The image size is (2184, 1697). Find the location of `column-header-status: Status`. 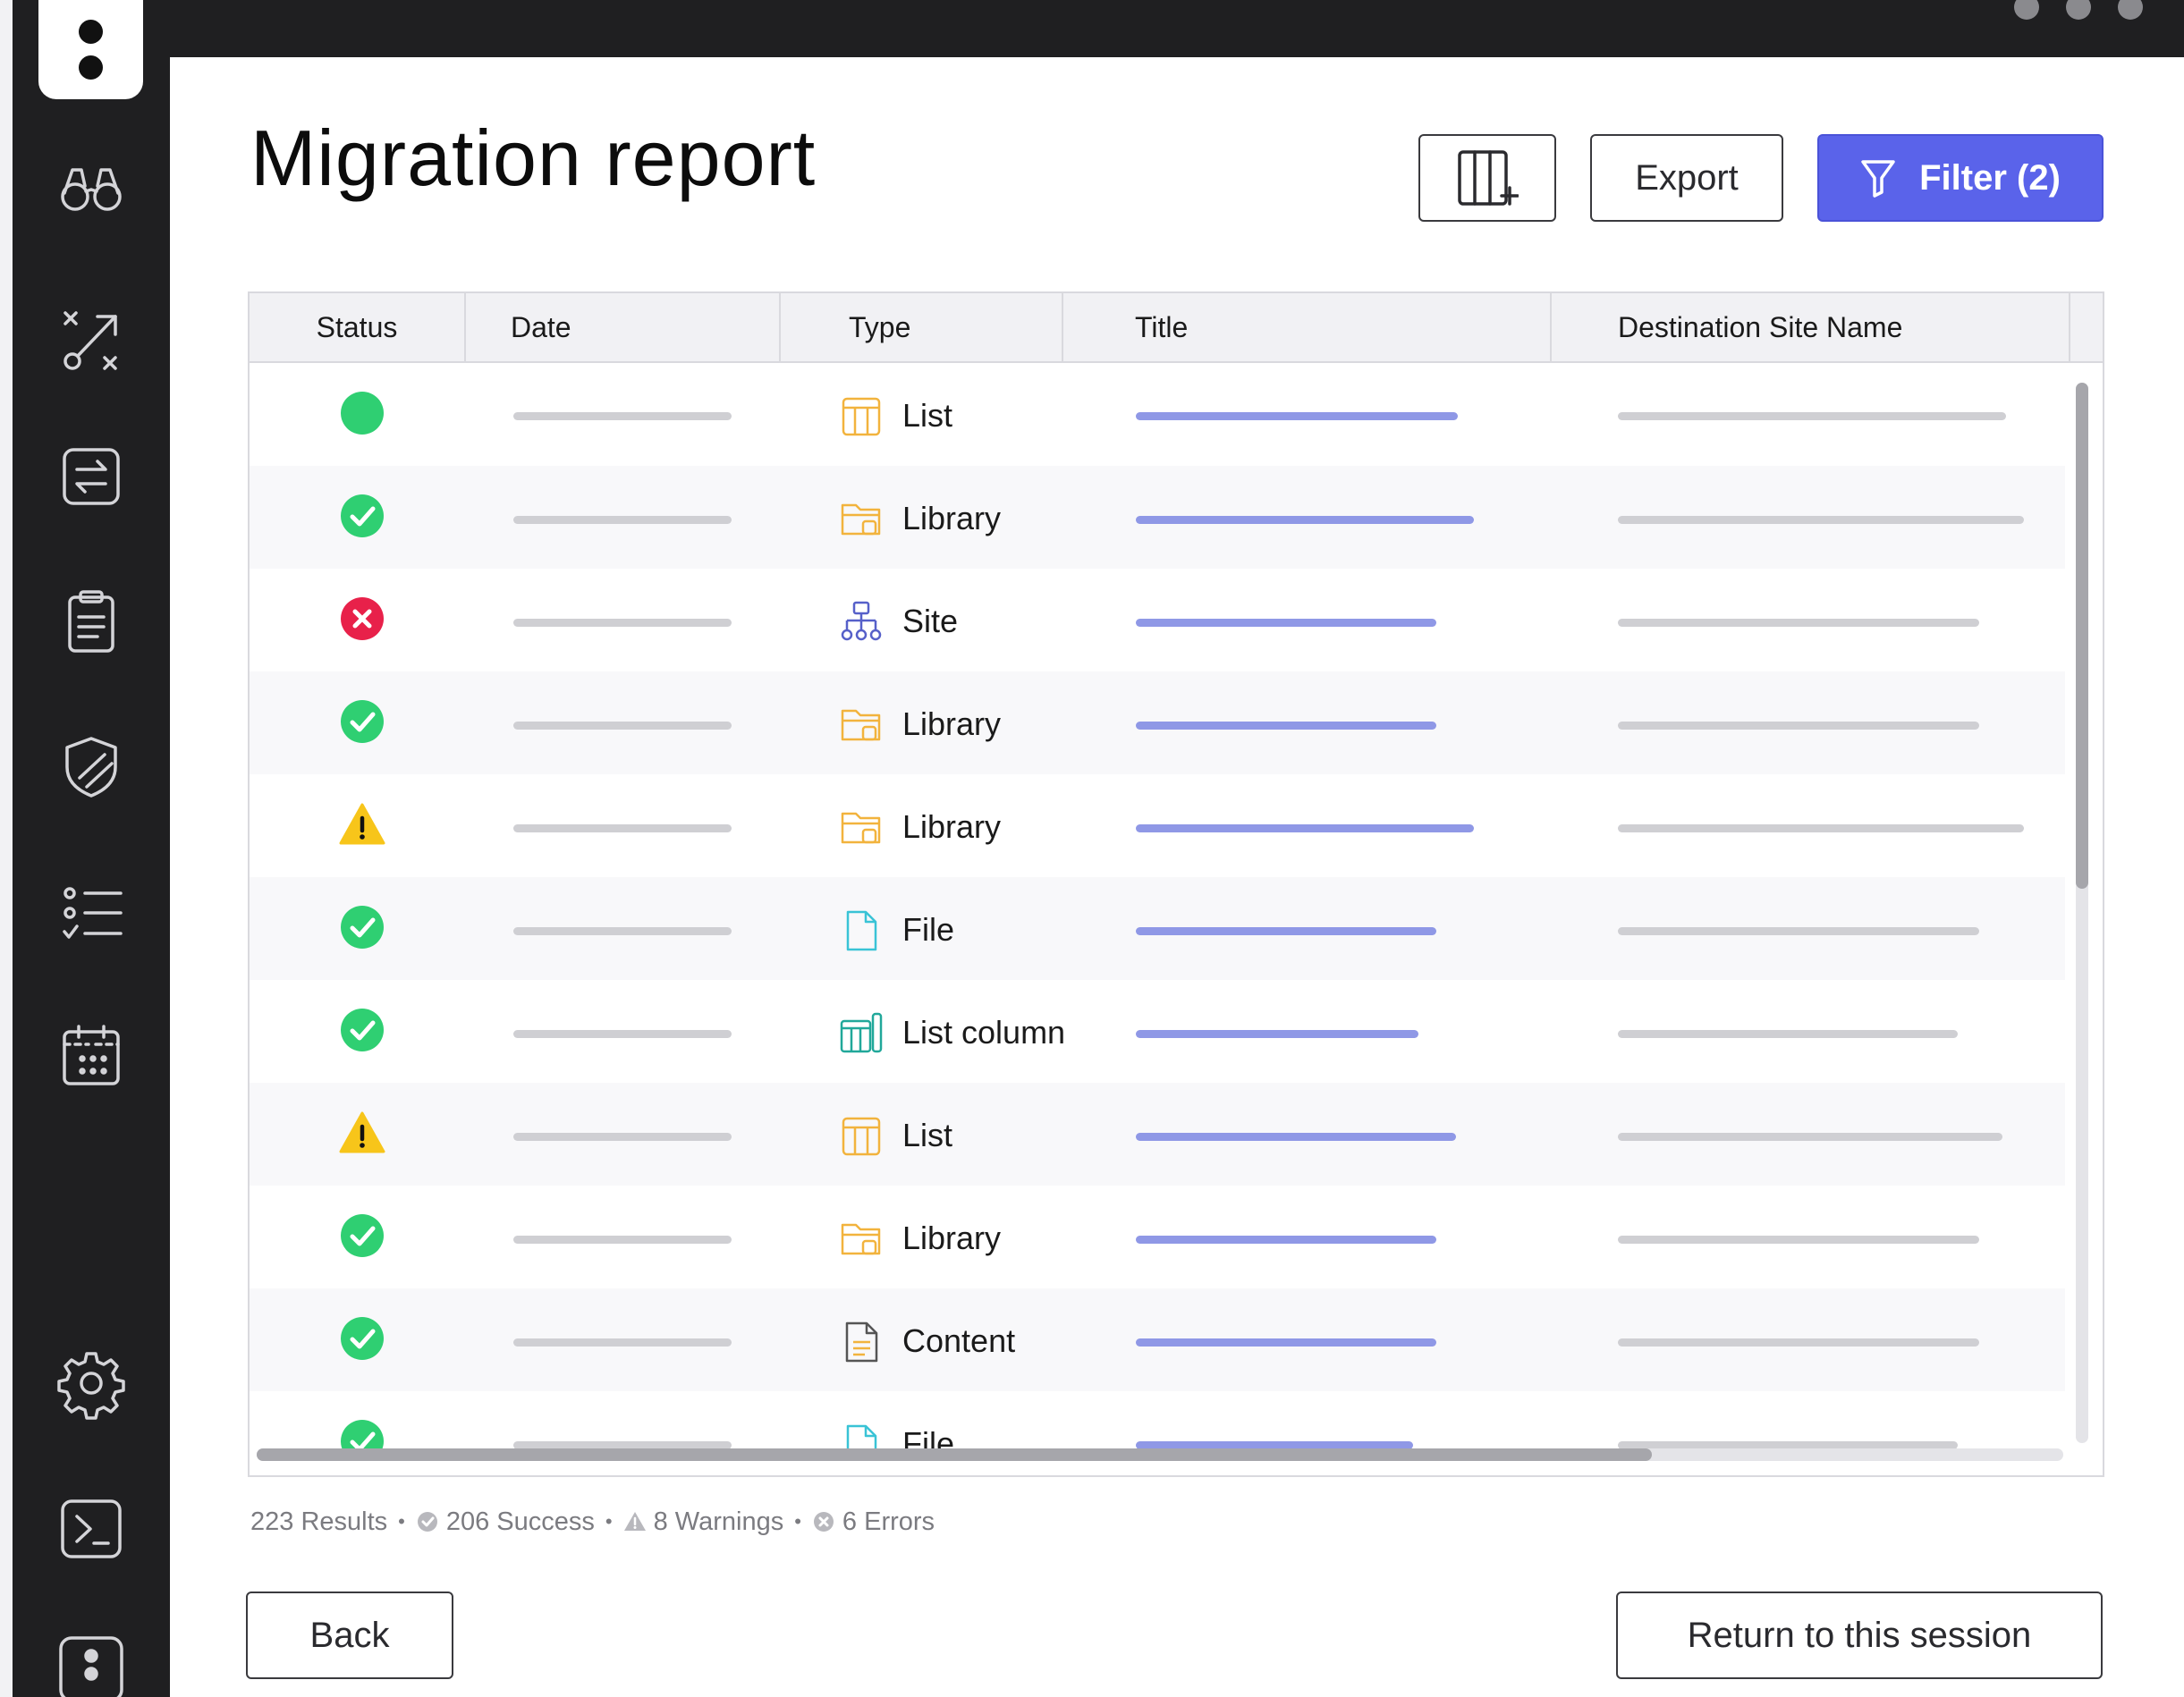

column-header-status: Status is located at coordinates (358, 327).